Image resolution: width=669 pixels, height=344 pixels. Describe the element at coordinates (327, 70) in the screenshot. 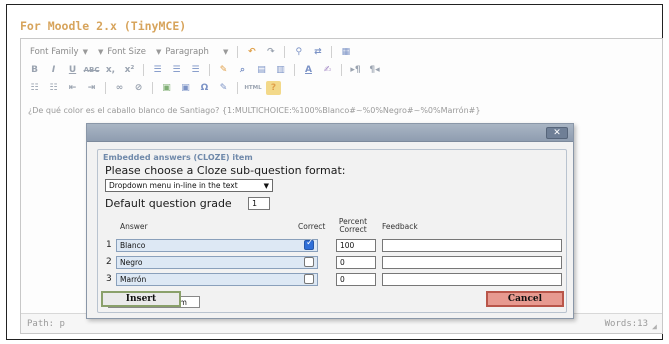

I see `background-color-icon: ✍` at that location.